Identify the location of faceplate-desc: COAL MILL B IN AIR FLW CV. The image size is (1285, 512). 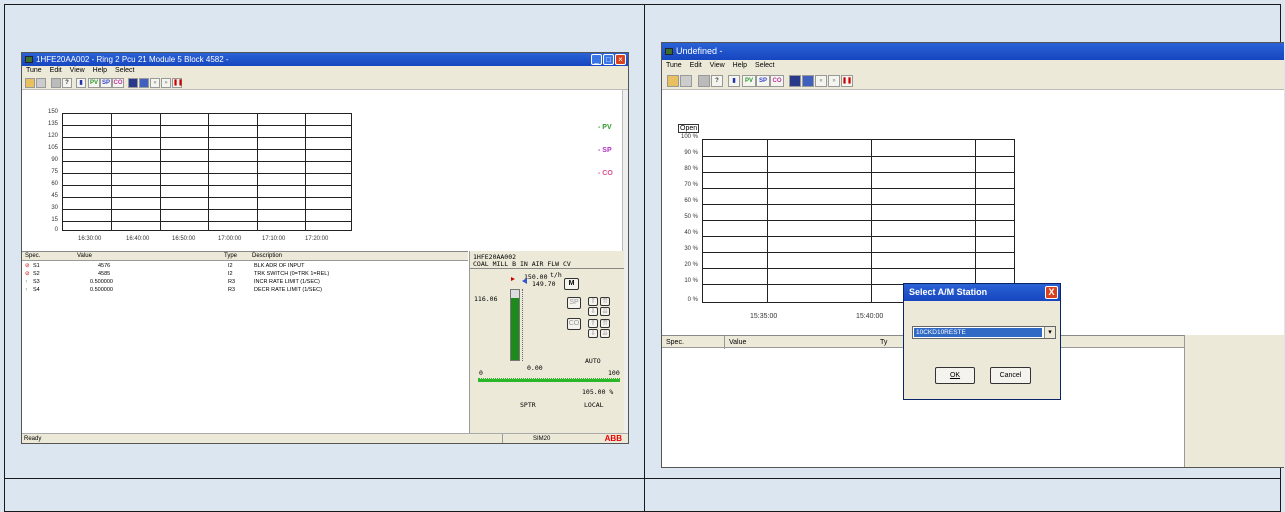
(522, 264).